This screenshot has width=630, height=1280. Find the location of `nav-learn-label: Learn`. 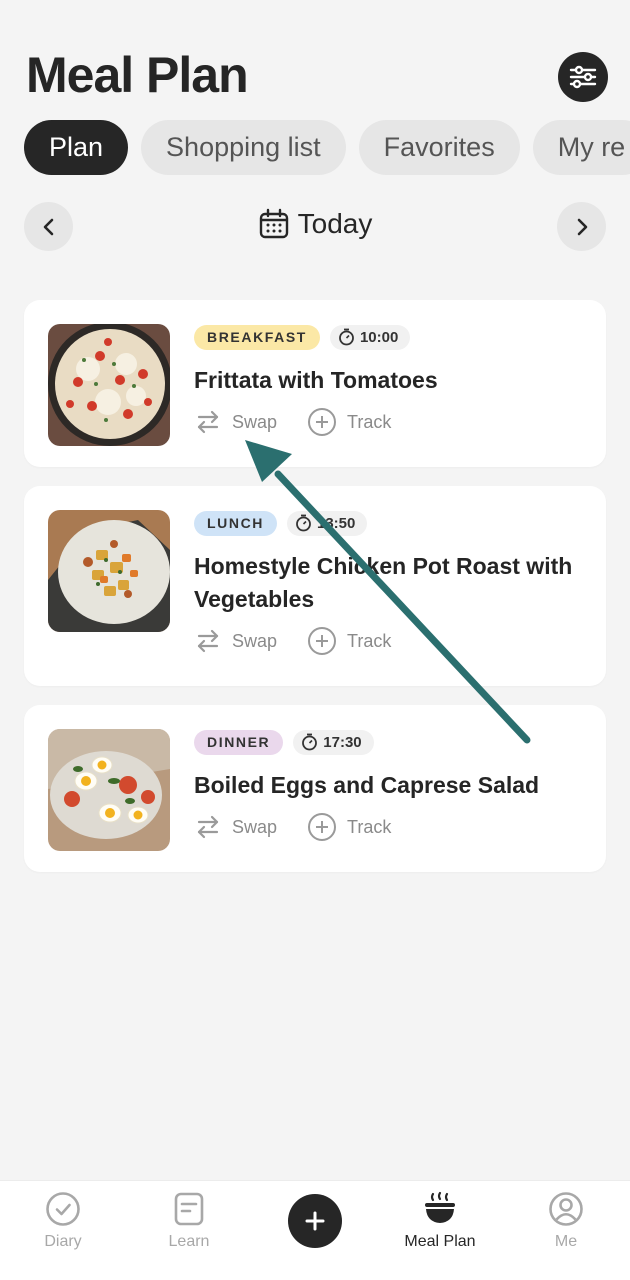

nav-learn-label: Learn is located at coordinates (189, 1241).